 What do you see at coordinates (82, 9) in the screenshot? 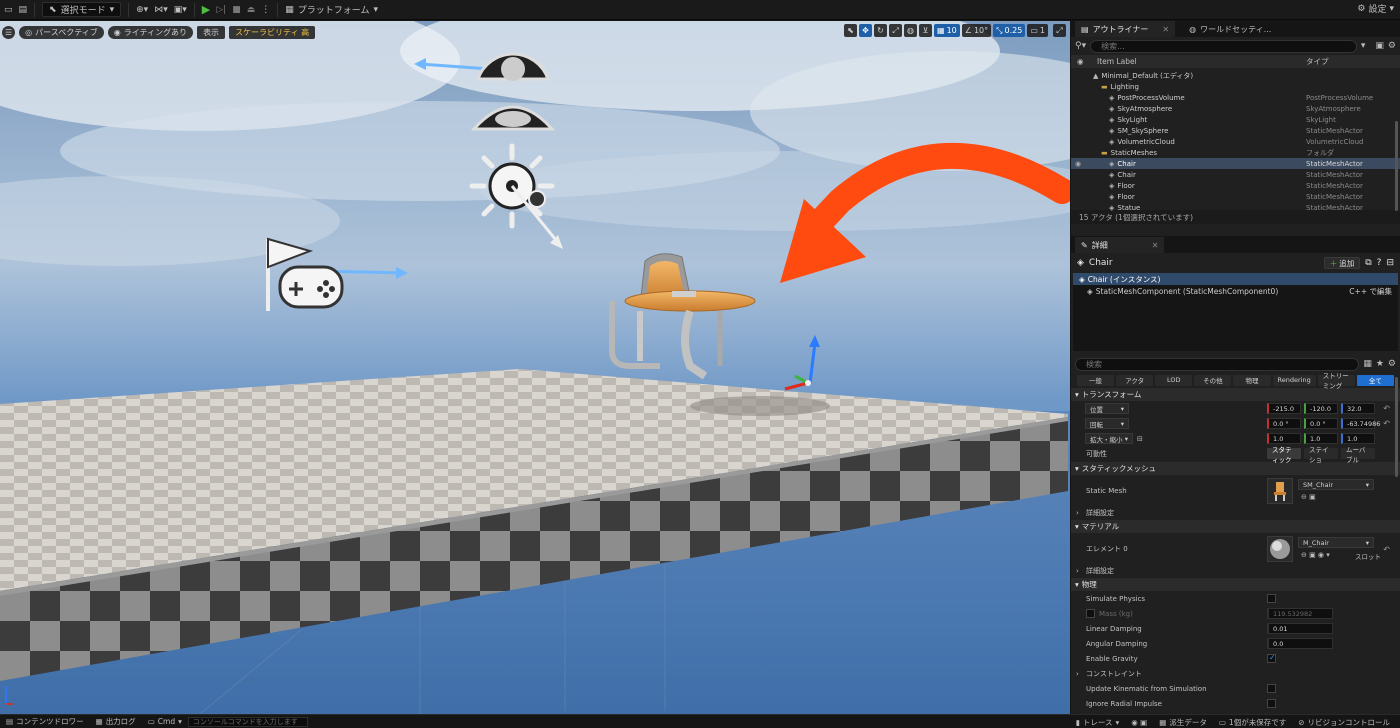
I see `mode-dropdown: ⬉ 選択モード ▾` at bounding box center [82, 9].